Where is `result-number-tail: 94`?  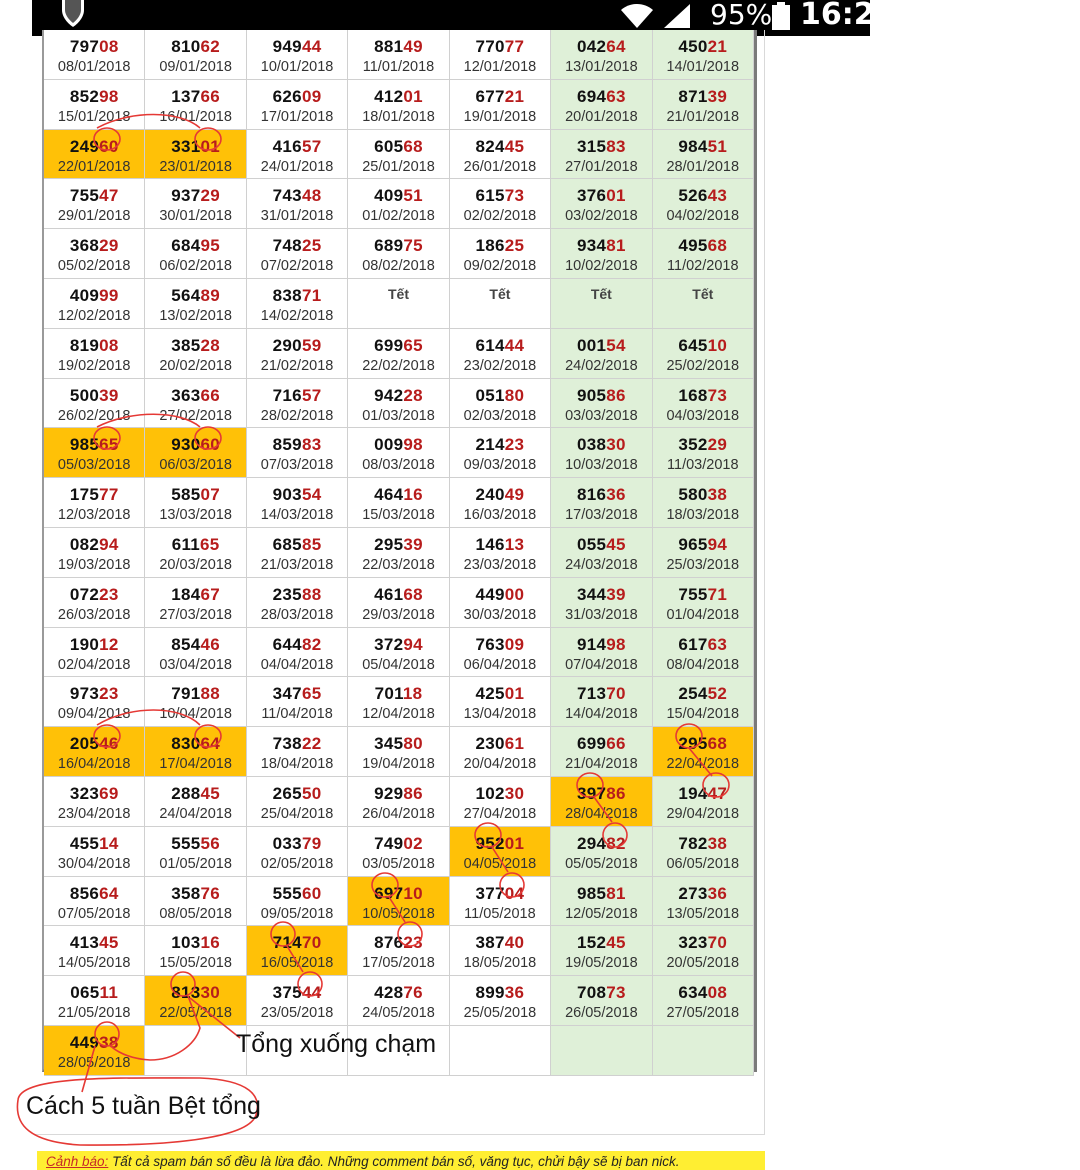
result-number-tail: 94 is located at coordinates (717, 544).